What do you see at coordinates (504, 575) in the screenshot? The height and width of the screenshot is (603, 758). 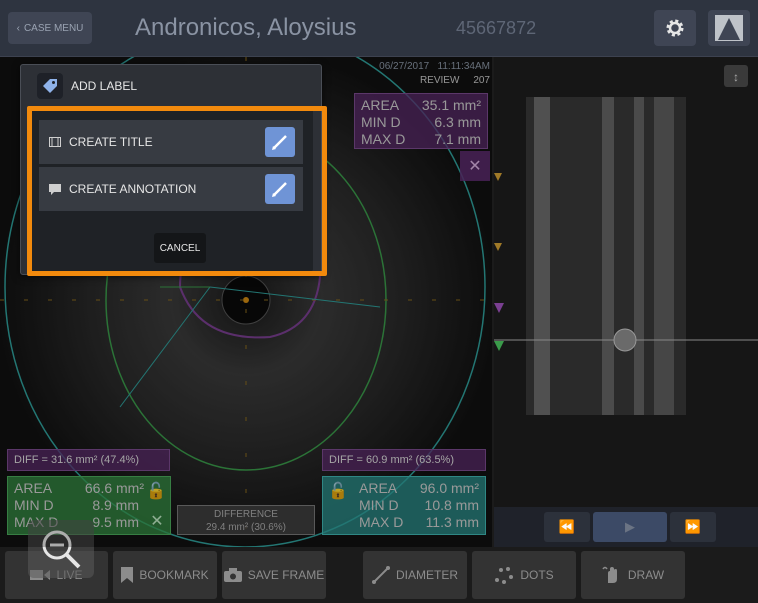 I see `dots-icon` at bounding box center [504, 575].